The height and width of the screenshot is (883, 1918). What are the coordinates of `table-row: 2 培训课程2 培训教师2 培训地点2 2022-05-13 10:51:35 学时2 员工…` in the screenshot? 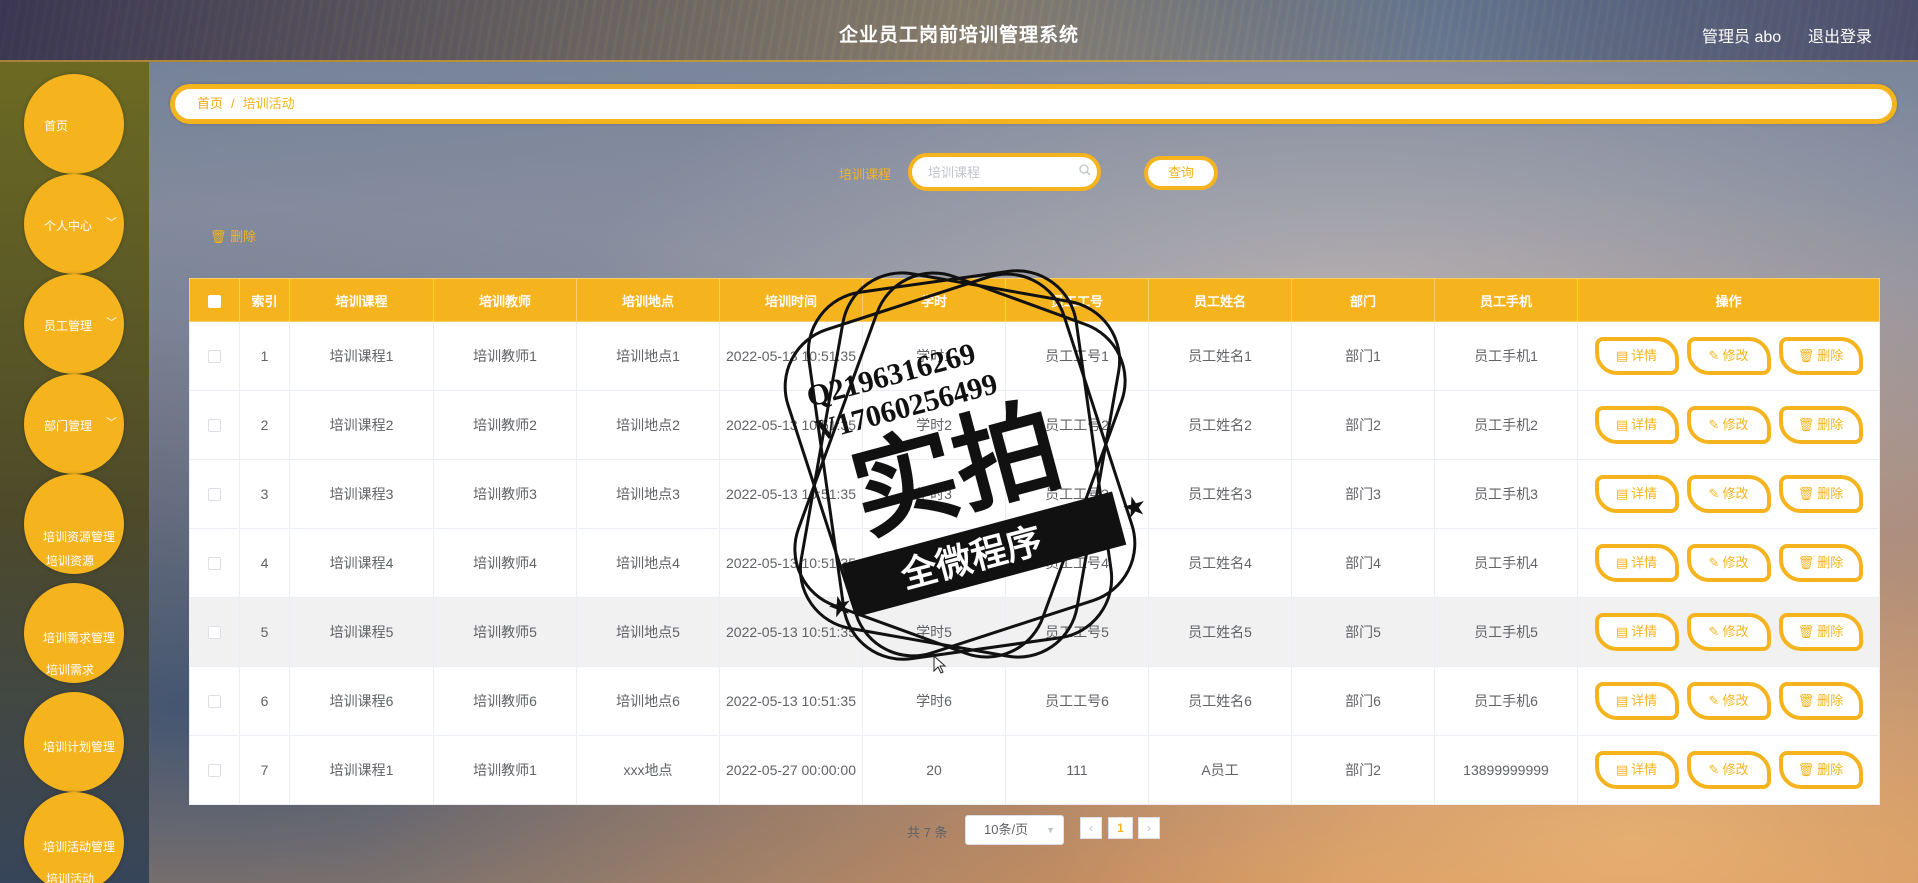 It's located at (1034, 425).